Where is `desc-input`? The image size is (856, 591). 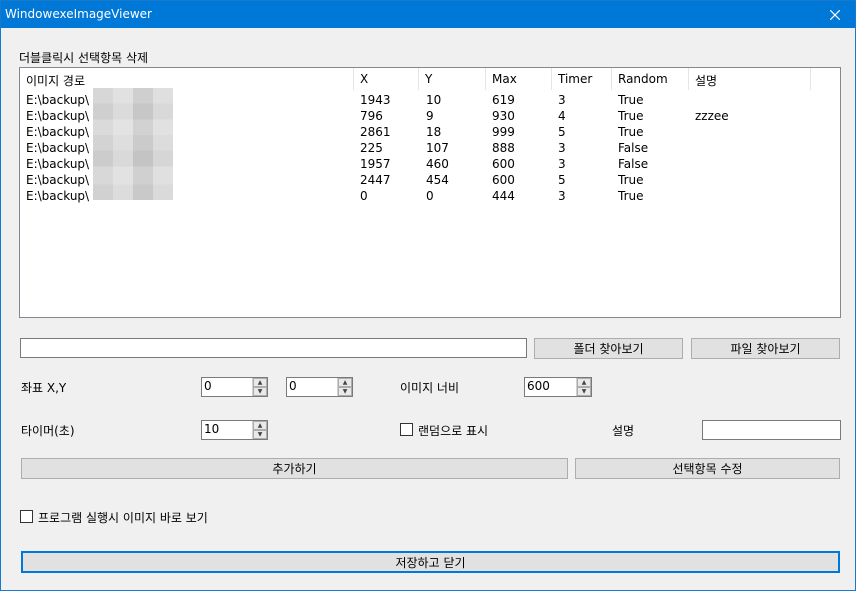
desc-input is located at coordinates (771, 430).